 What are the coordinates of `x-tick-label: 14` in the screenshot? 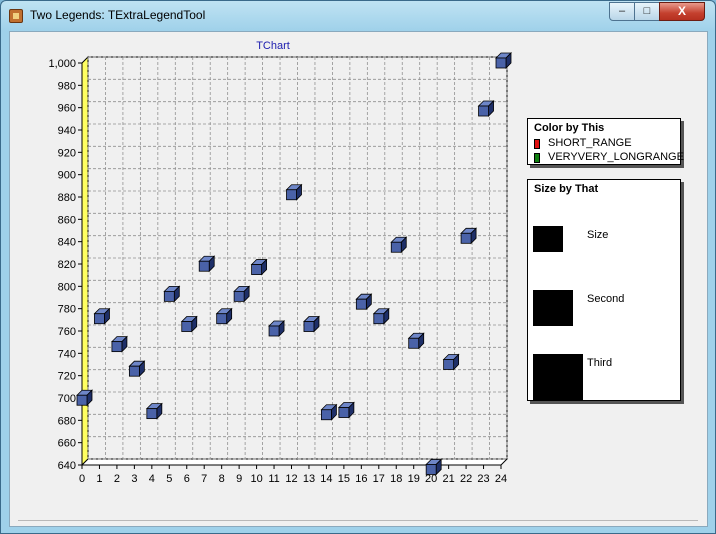 It's located at (326, 479).